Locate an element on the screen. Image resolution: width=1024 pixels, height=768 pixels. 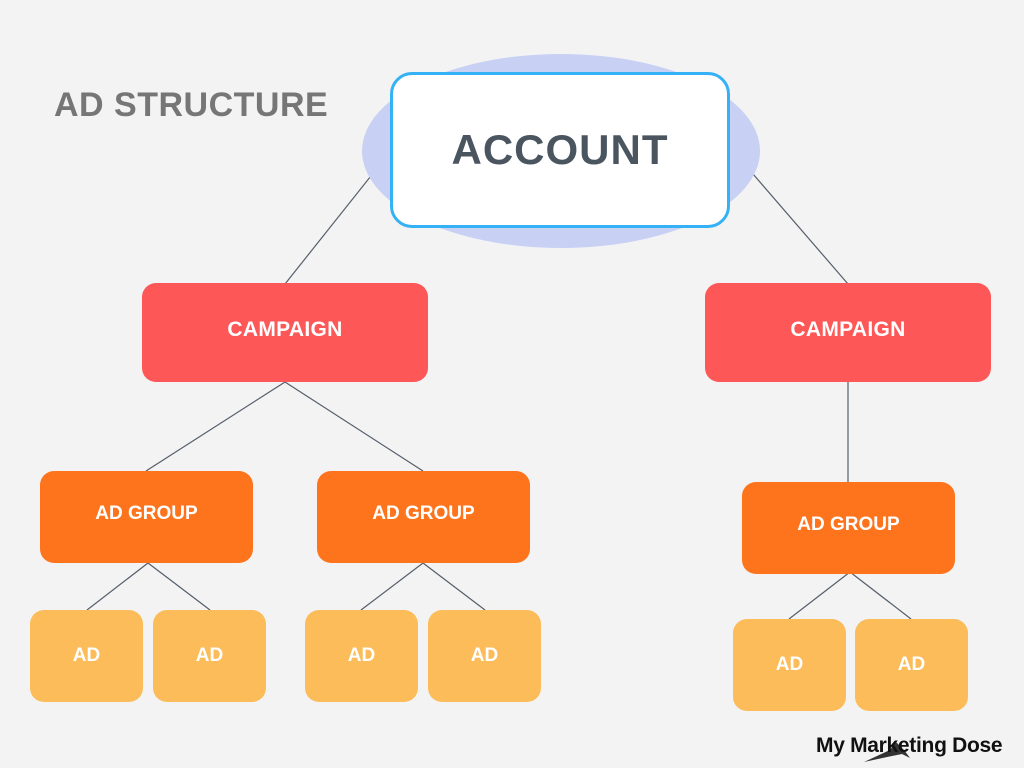
connector-campaign1-adgroup1 is located at coordinates (215, 426).